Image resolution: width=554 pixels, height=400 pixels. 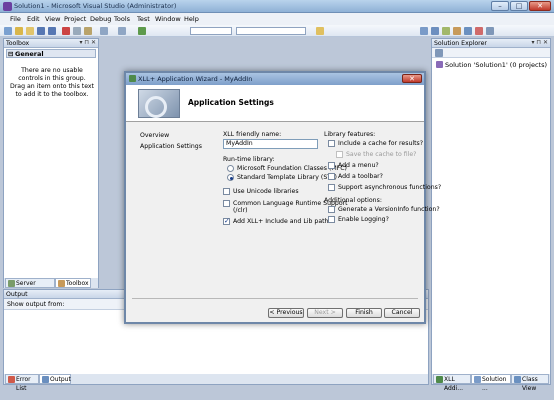 What do you see at coordinates (11, 283) in the screenshot?
I see `server-explorer-icon` at bounding box center [11, 283].